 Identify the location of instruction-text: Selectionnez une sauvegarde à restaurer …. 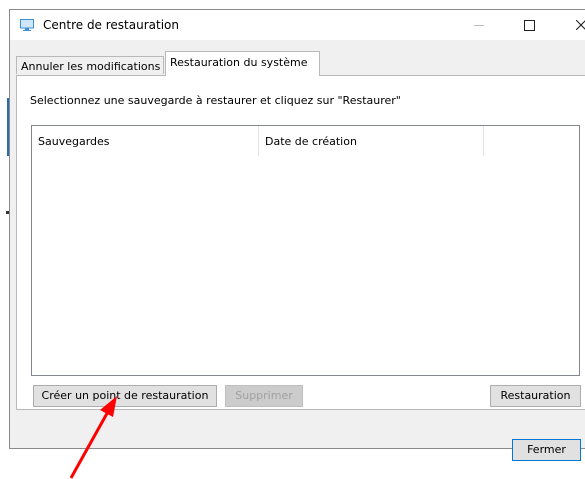
(215, 100).